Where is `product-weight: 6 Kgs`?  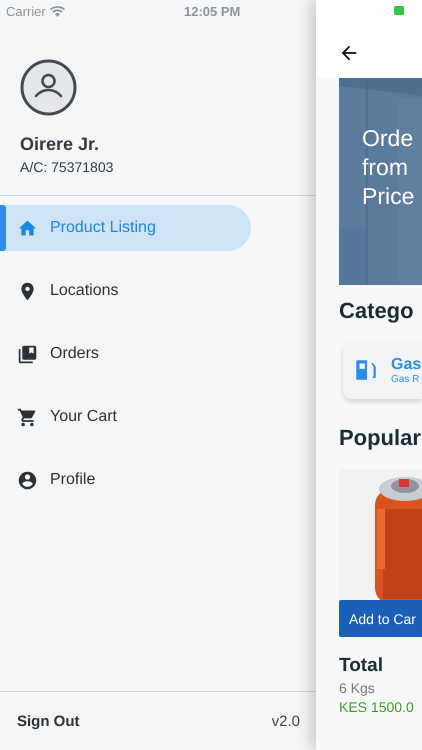
product-weight: 6 Kgs is located at coordinates (357, 688).